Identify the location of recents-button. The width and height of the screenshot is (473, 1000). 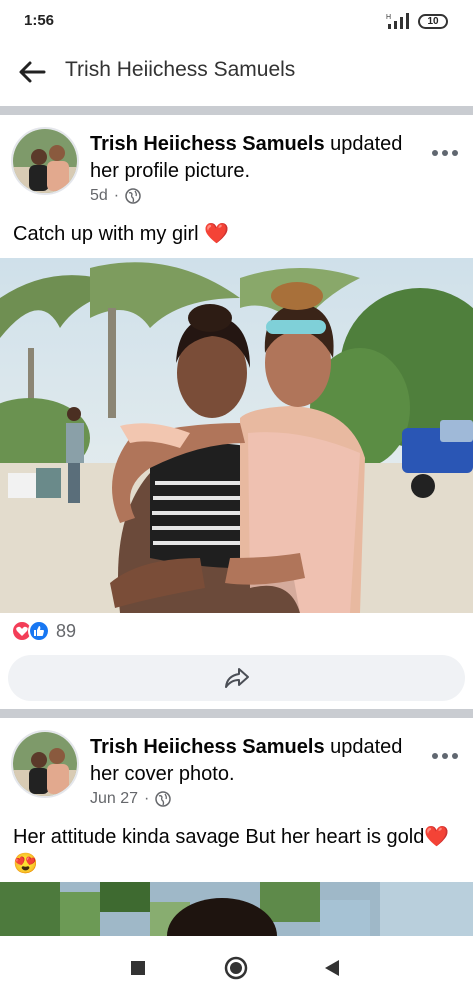
(138, 970).